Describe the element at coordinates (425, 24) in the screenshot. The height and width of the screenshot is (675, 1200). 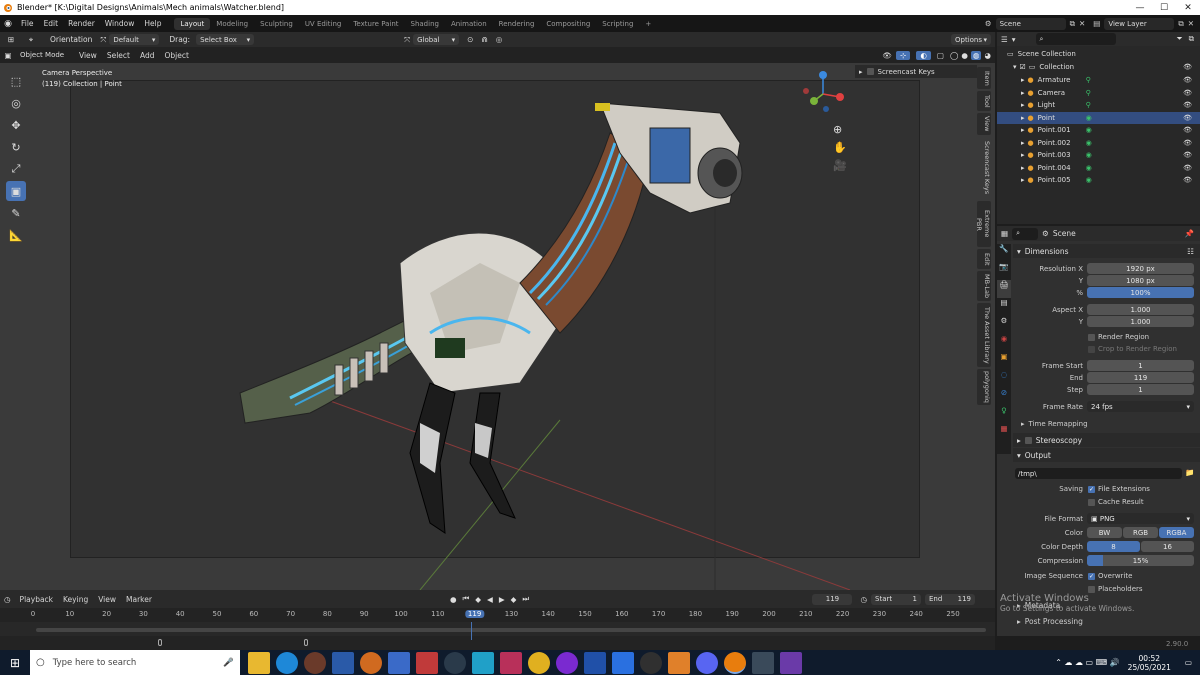
I see `tab-shading: Shading` at that location.